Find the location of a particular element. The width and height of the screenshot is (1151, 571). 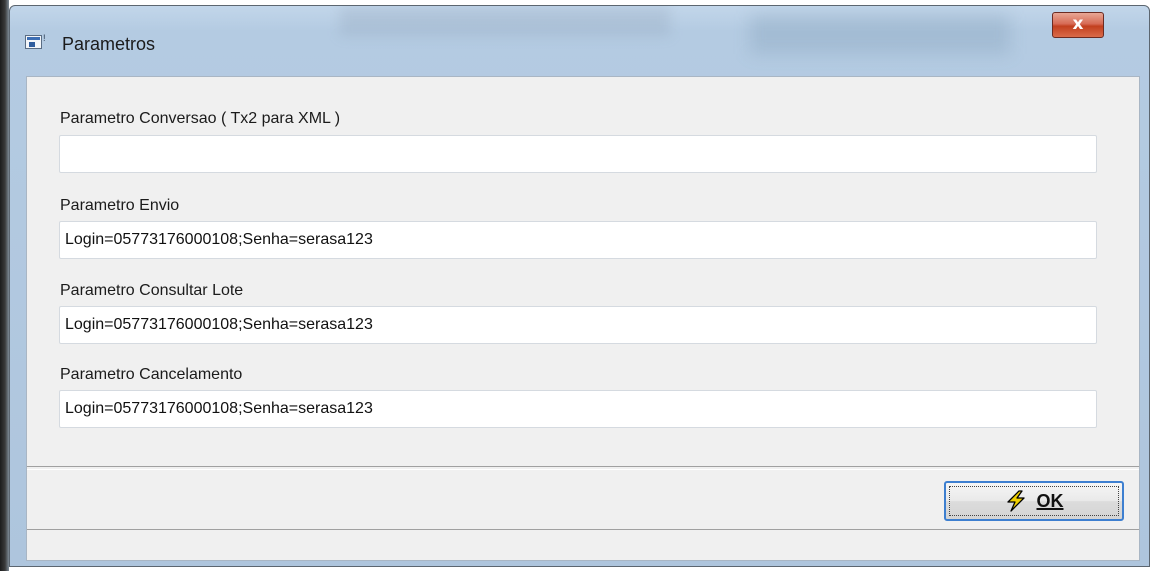

footer-divider is located at coordinates (583, 468).